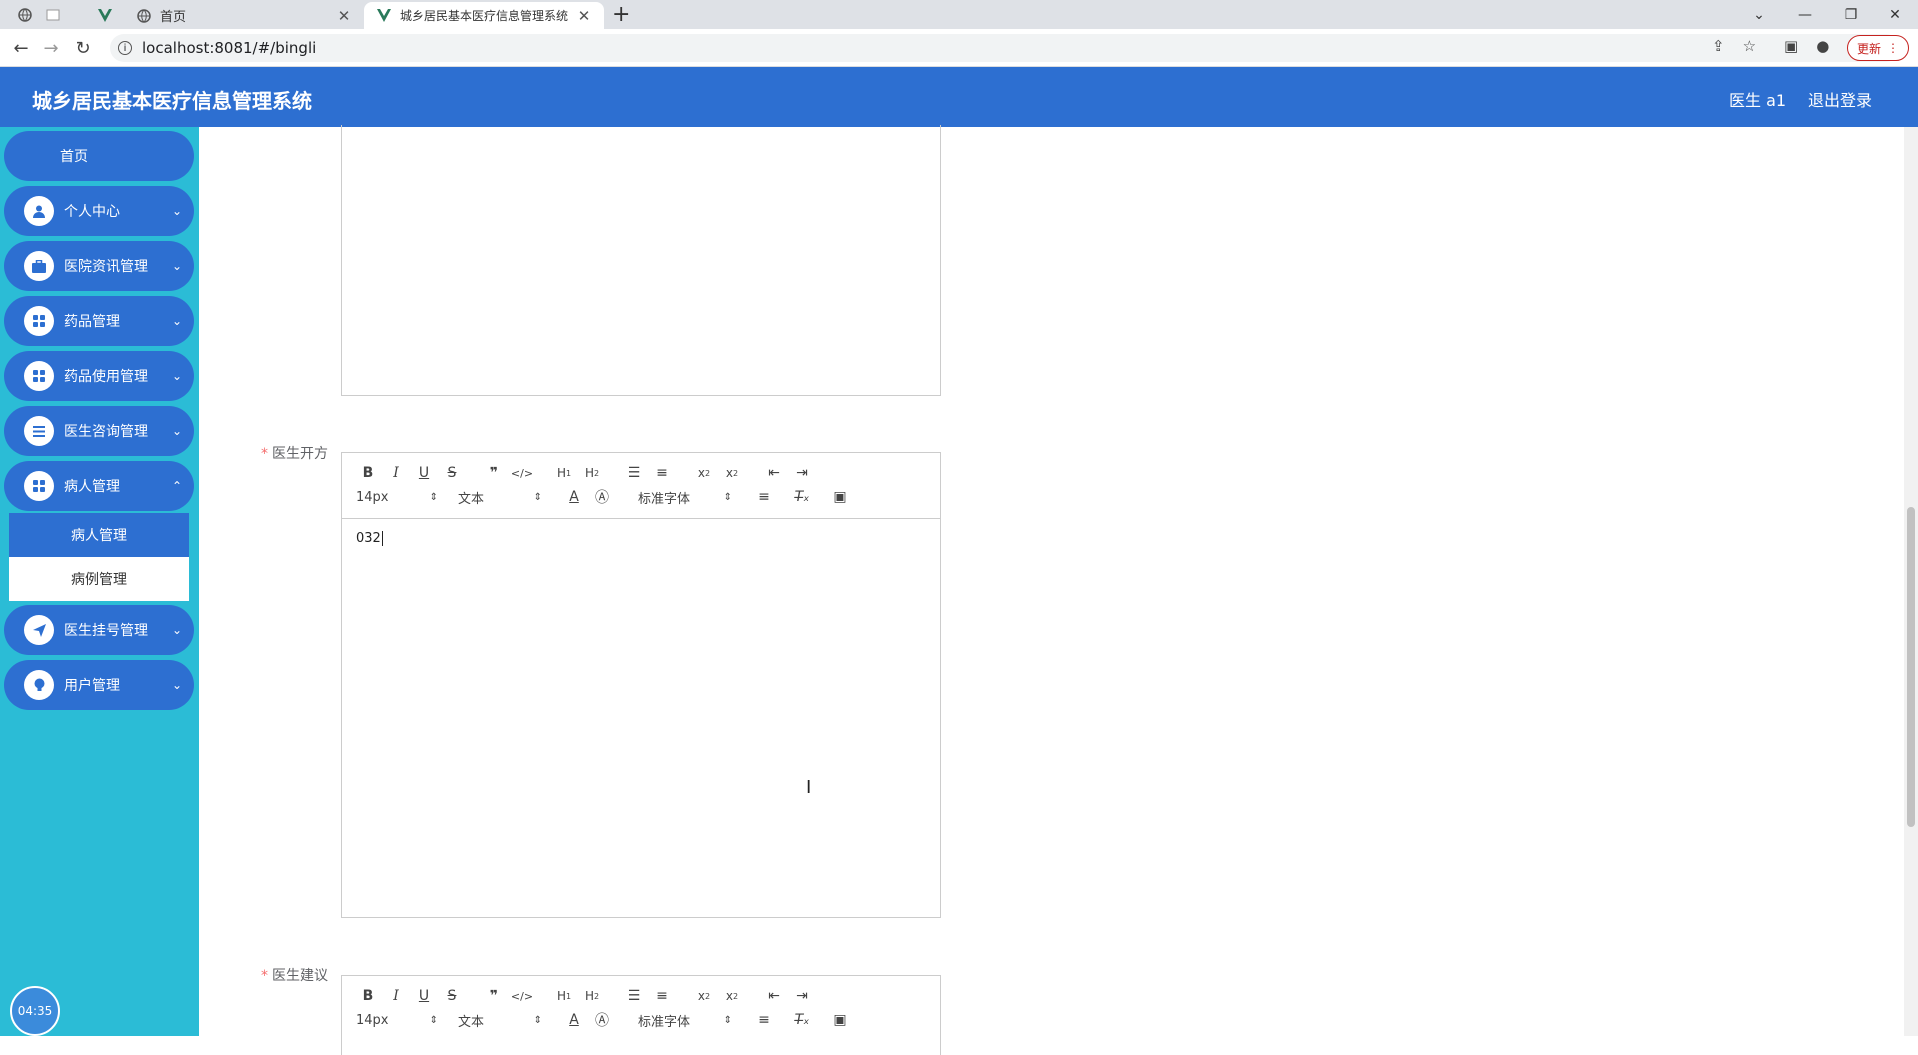  What do you see at coordinates (294, 976) in the screenshot?
I see `advice-label: * 医生建议` at bounding box center [294, 976].